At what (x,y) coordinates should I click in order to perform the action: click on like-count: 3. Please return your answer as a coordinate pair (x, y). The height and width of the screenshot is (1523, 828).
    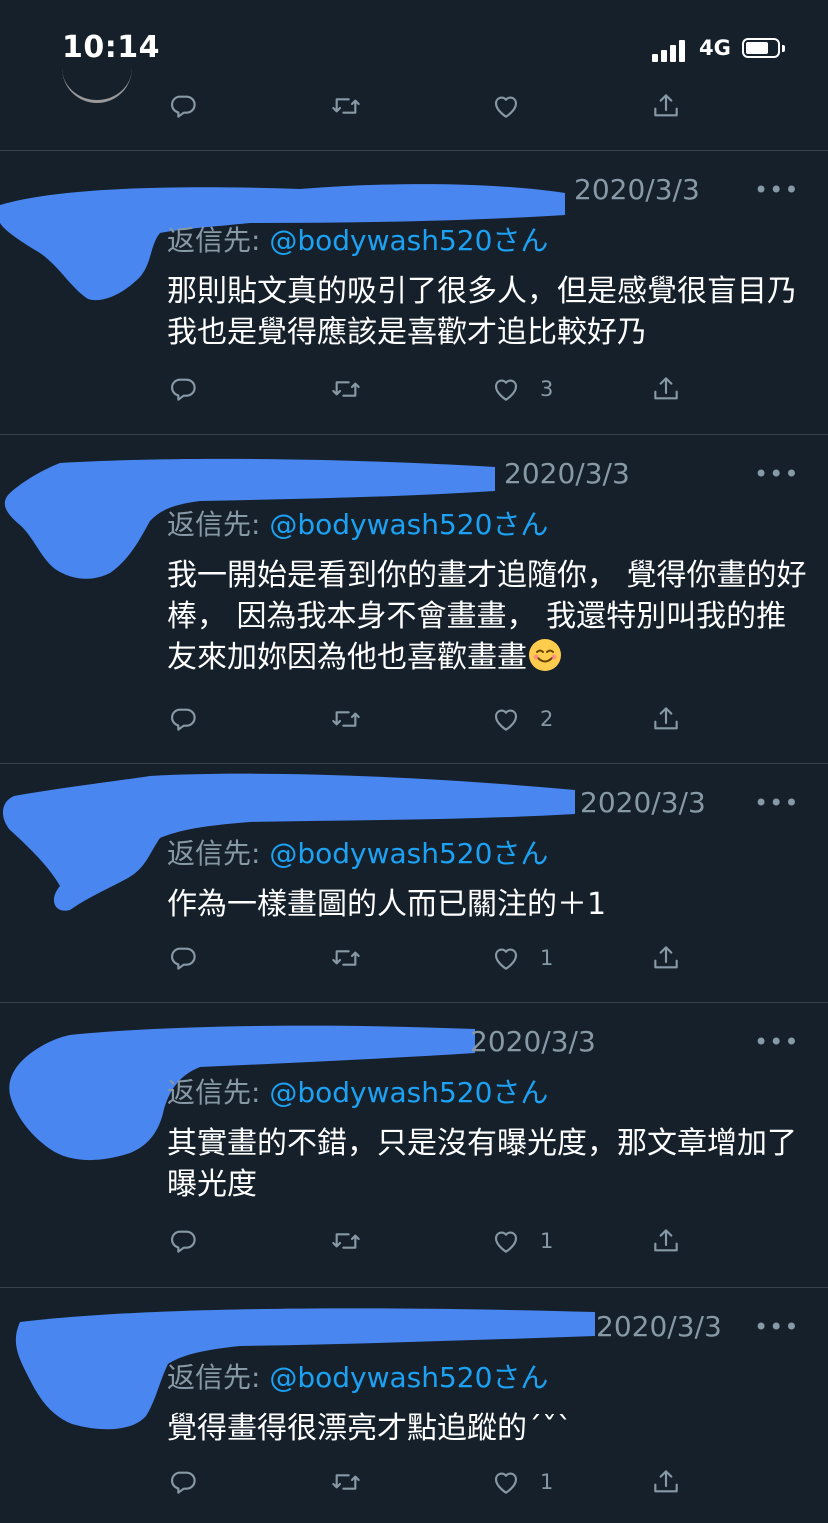
    Looking at the image, I should click on (547, 389).